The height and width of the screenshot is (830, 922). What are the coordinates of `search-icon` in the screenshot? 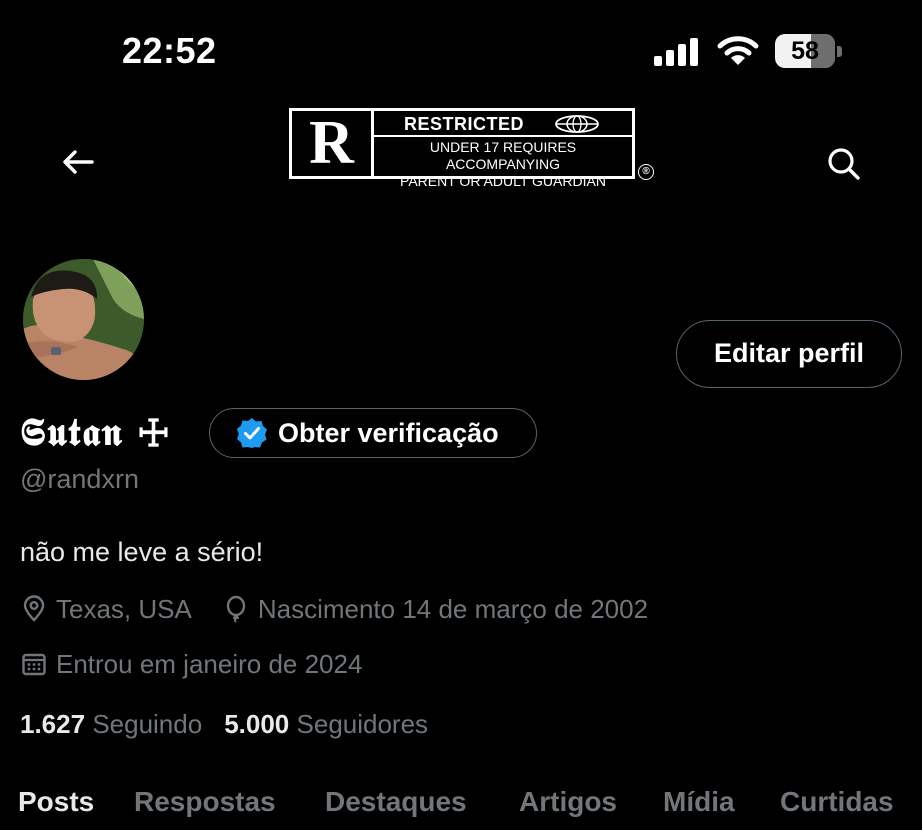 It's located at (844, 164).